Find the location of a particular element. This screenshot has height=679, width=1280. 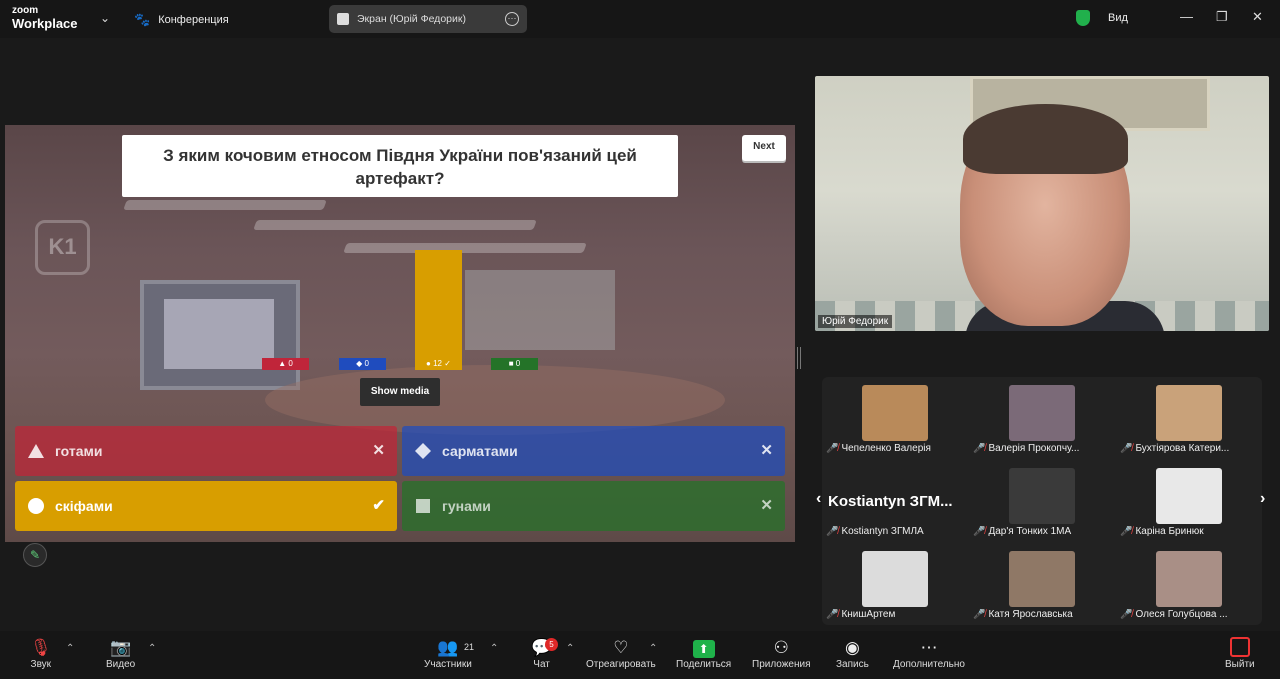

more-options-icon: ··· is located at coordinates (512, 19).